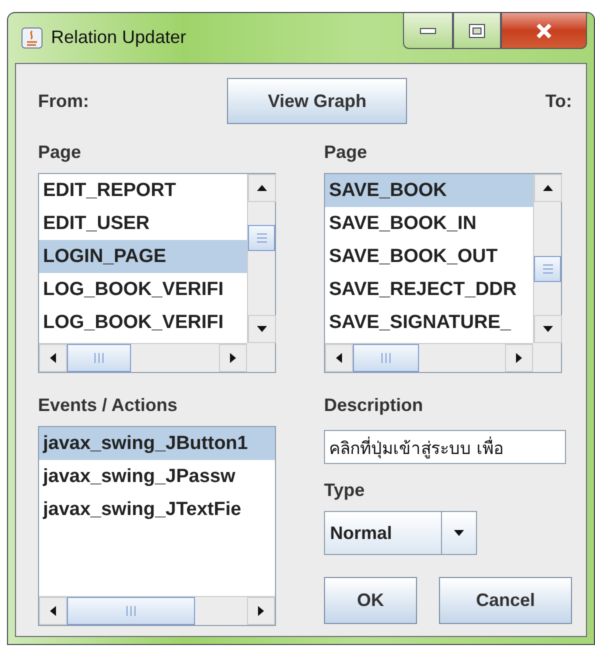 This screenshot has height=653, width=595. I want to click on description-label: Description, so click(374, 405).